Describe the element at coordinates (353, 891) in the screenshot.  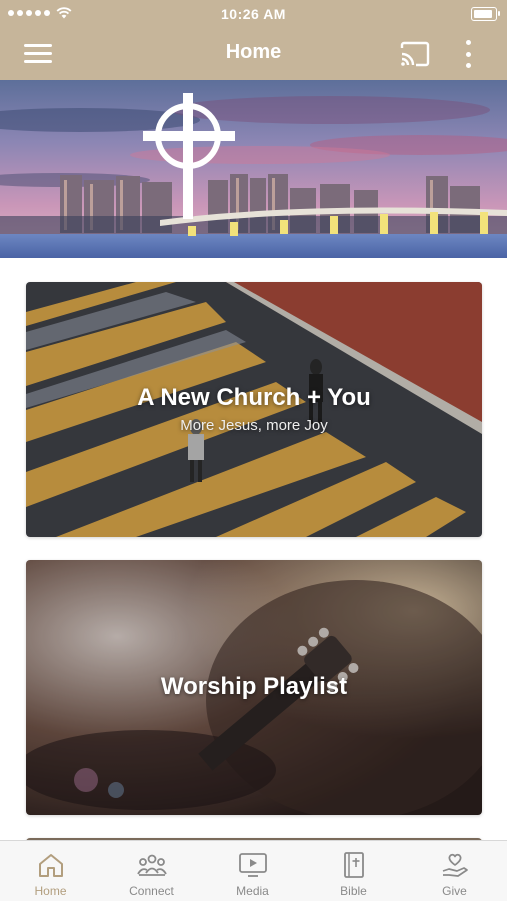
I see `tab-label: Bible` at that location.